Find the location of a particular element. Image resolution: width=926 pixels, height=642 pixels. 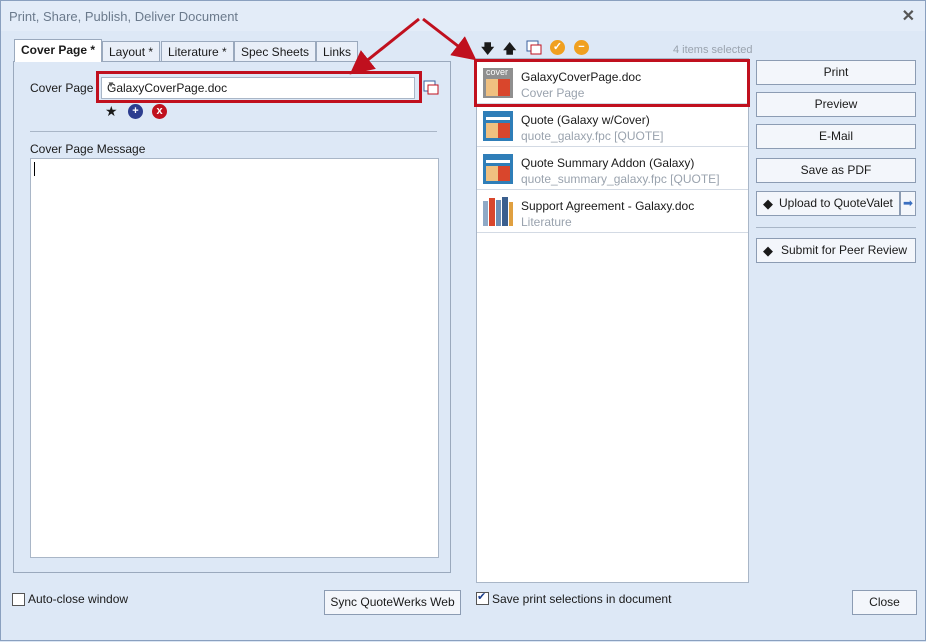

folder-icon is located at coordinates (534, 47).